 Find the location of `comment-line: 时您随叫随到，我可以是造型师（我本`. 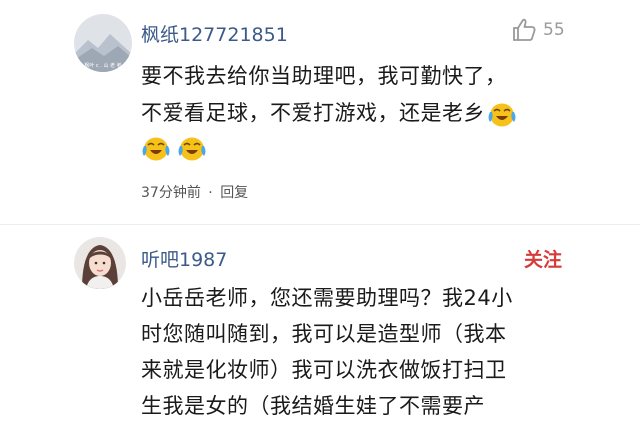

comment-line: 时您随叫随到，我可以是造型师（我本 is located at coordinates (324, 334).